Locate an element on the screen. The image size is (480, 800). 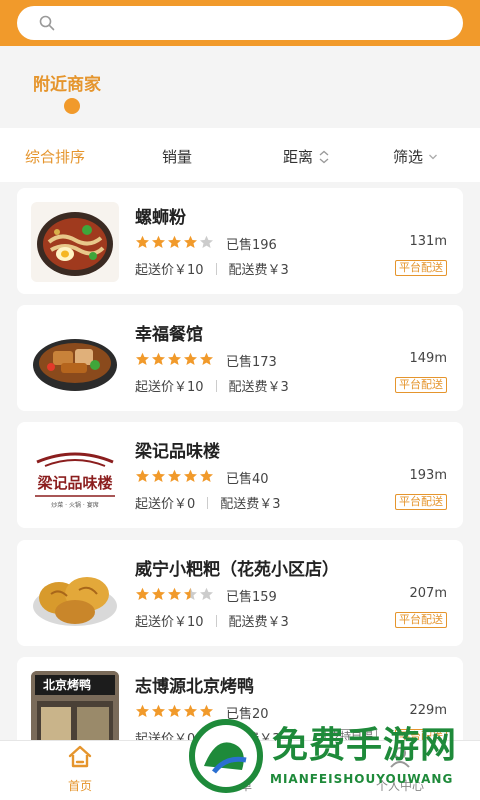
sort-composite: 综合排序 is located at coordinates (55, 156).